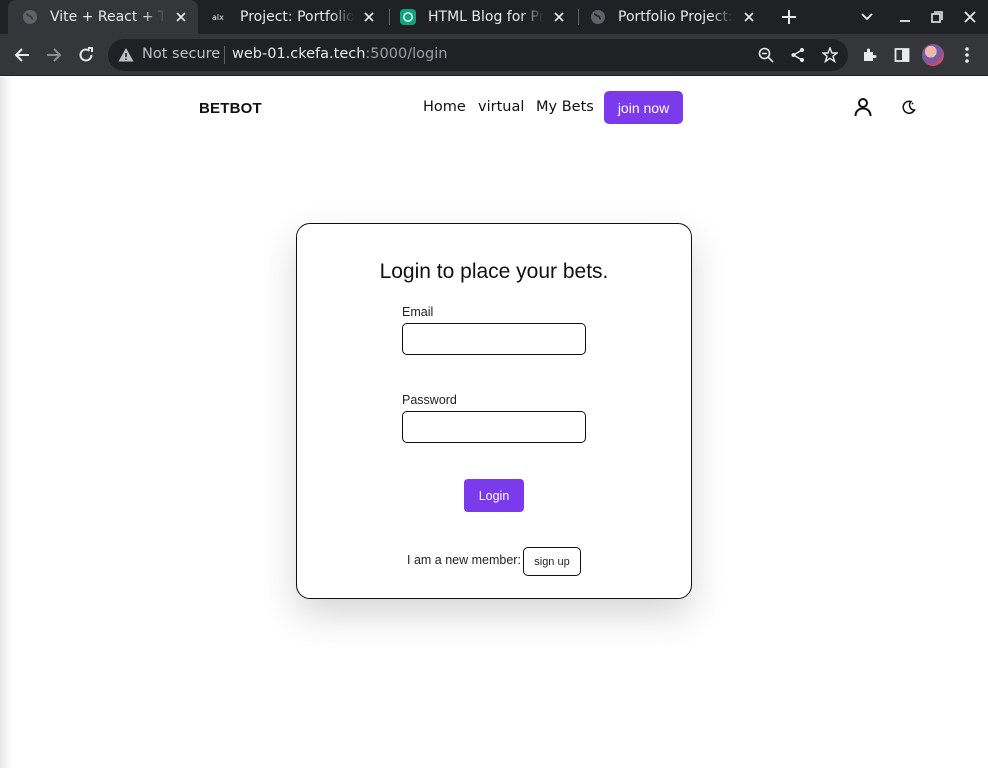 This screenshot has width=988, height=768. I want to click on tab-portfolio-blog: Portfolio Project: Blog, so click(674, 17).